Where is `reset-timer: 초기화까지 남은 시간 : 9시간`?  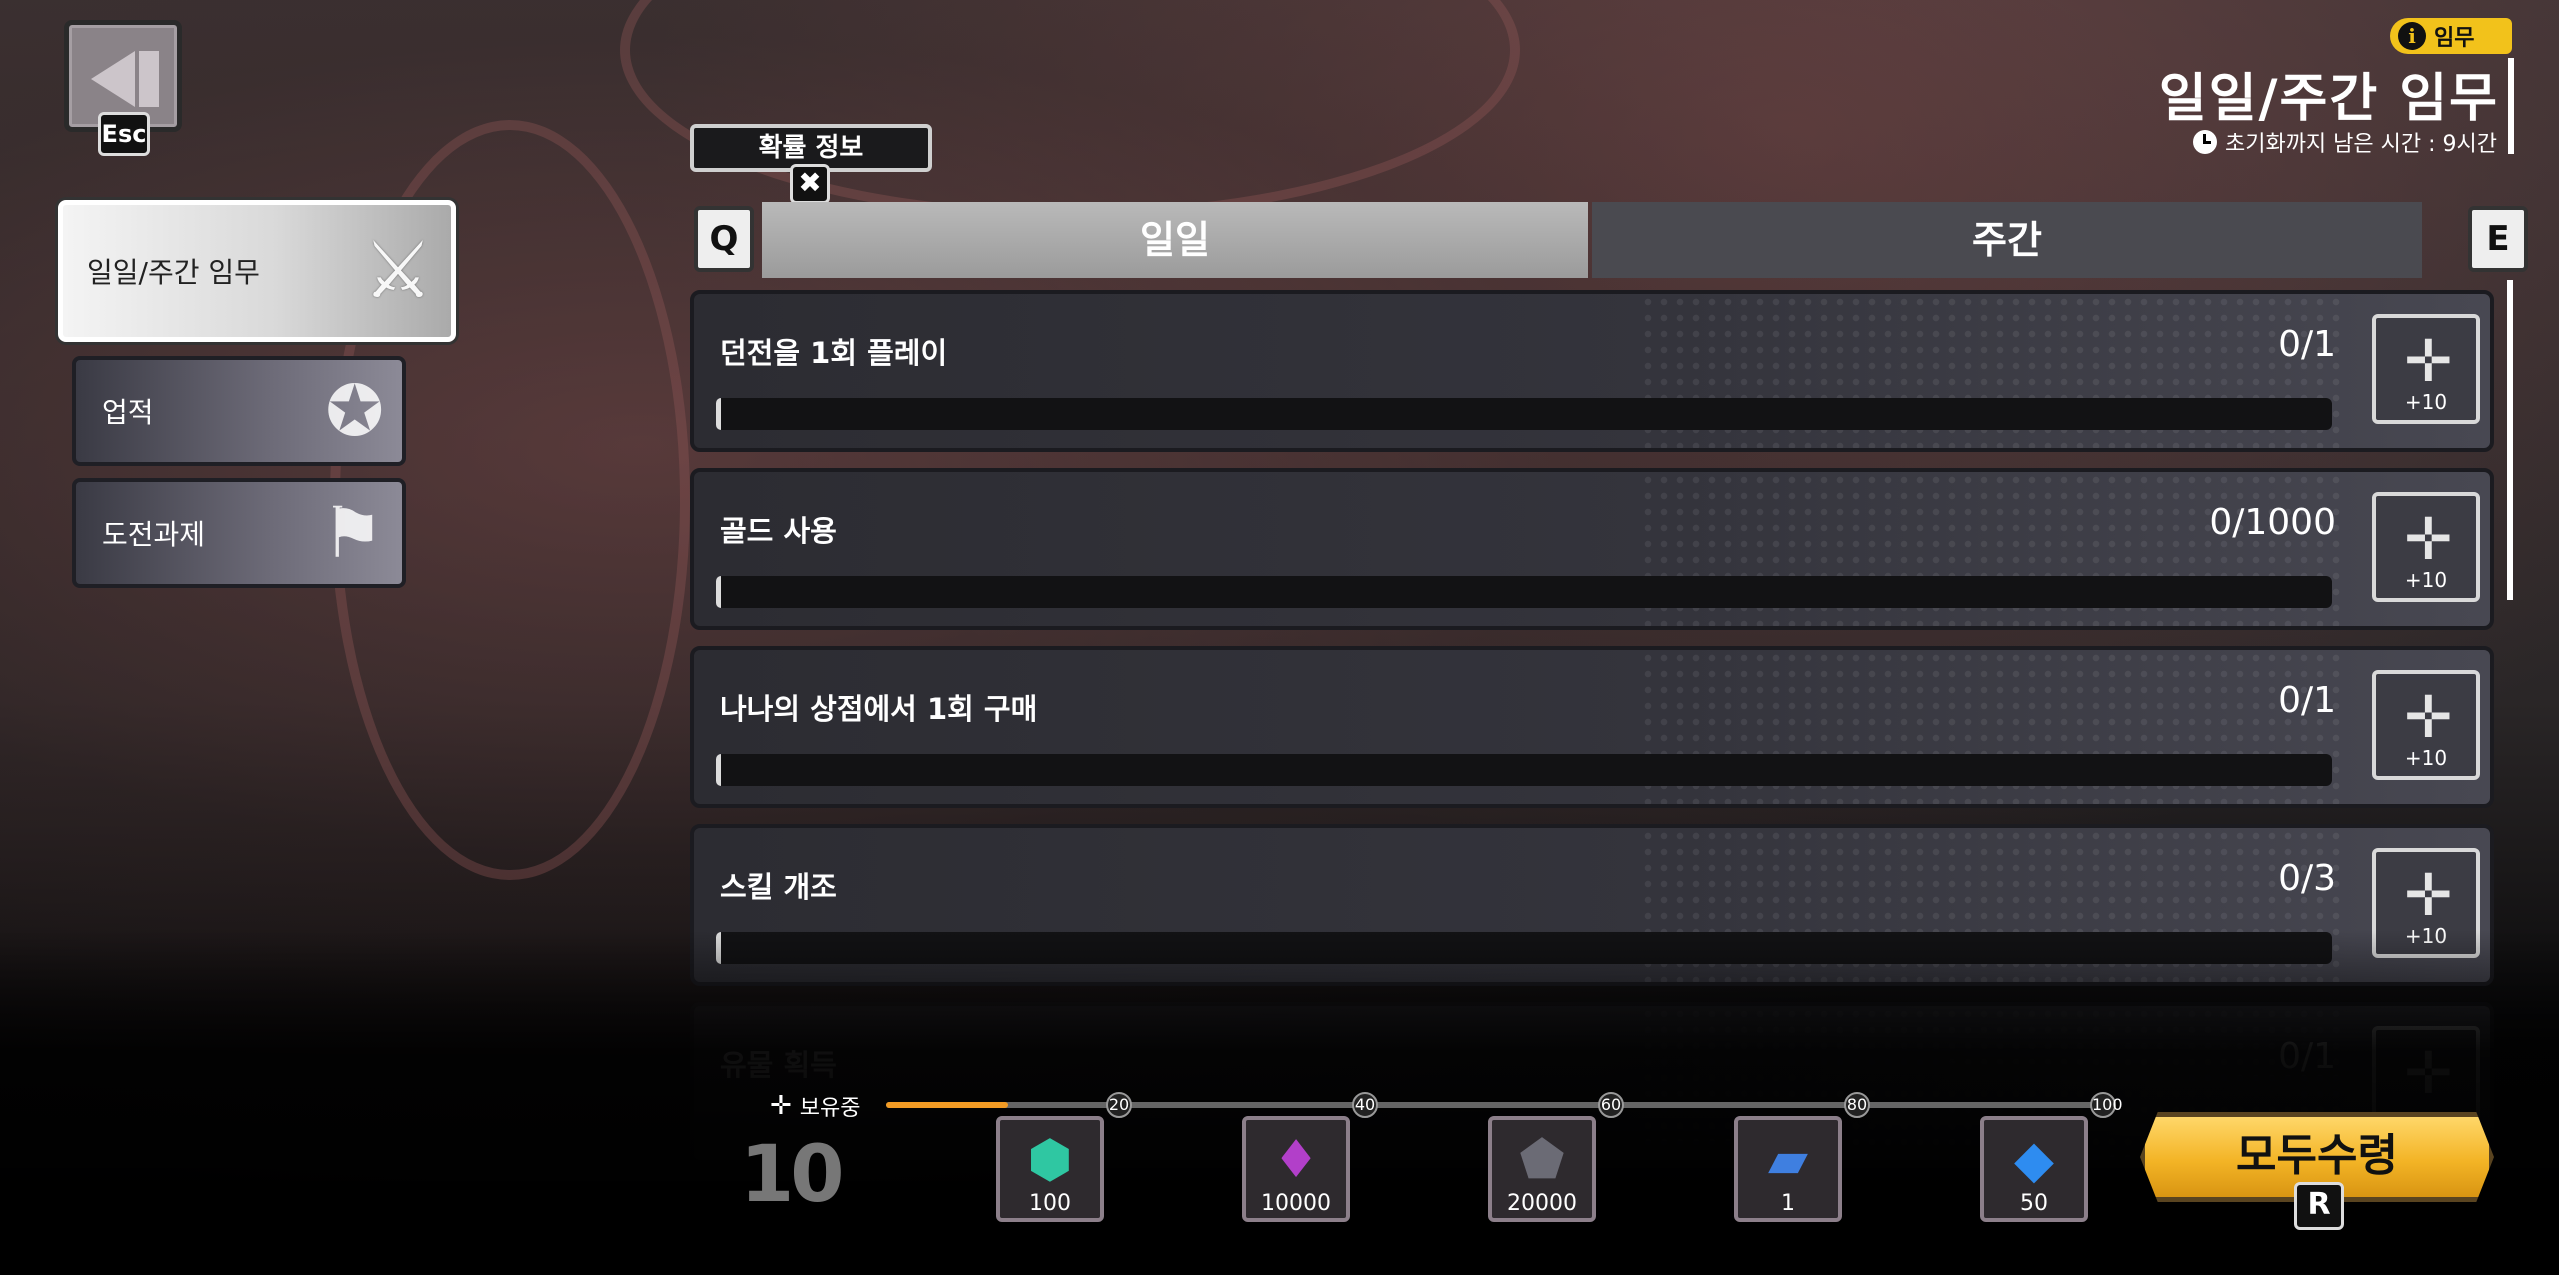 reset-timer: 초기화까지 남은 시간 : 9시간 is located at coordinates (2344, 142).